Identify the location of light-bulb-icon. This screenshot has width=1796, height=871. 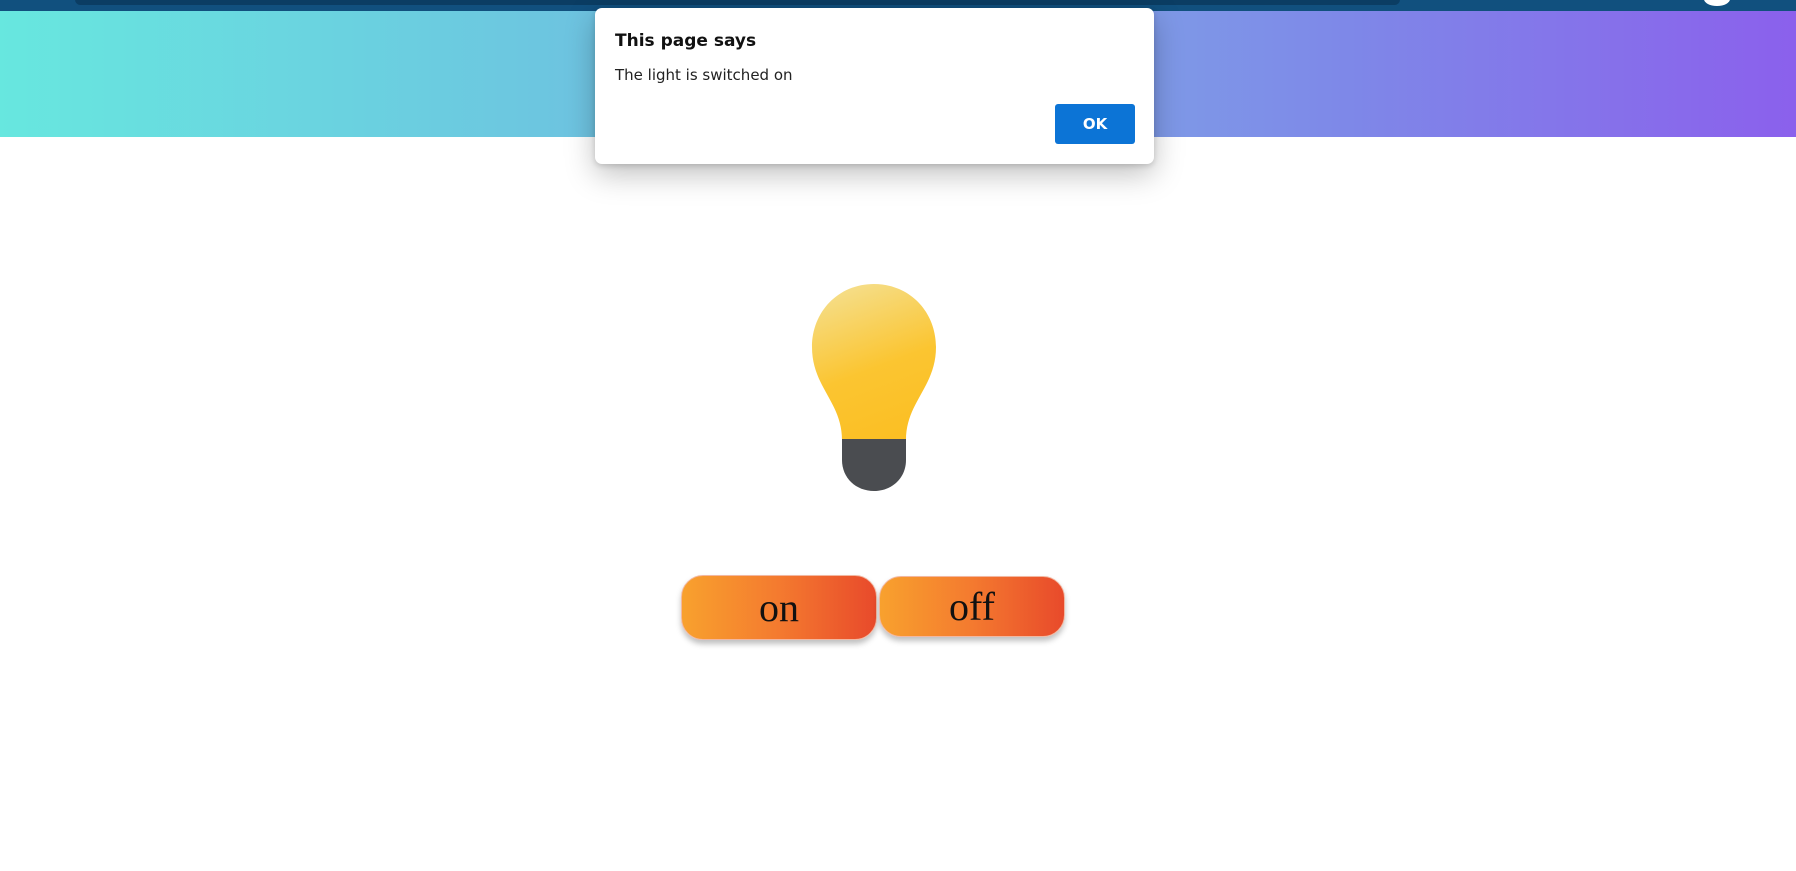
(874, 387).